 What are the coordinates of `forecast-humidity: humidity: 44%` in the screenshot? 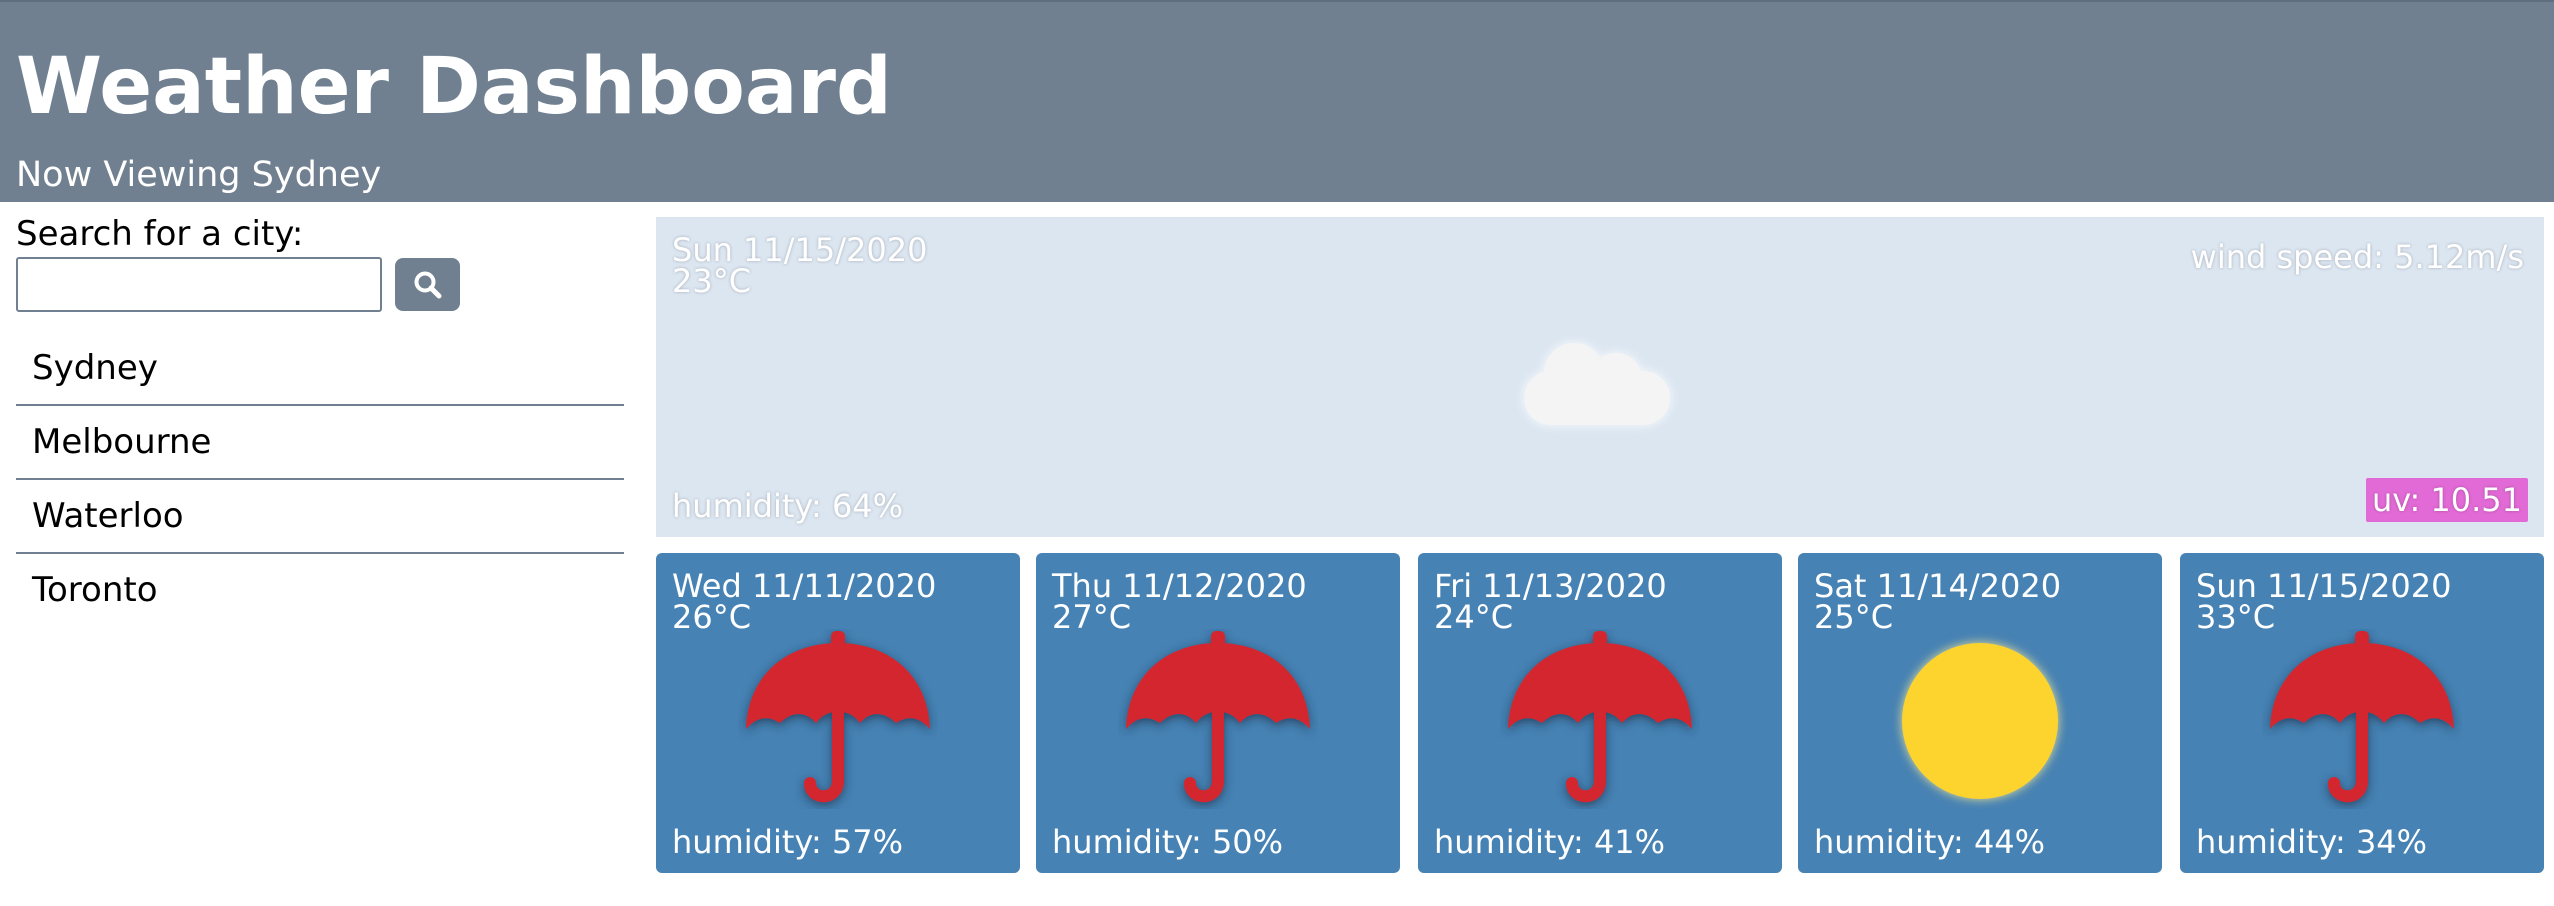 It's located at (1930, 842).